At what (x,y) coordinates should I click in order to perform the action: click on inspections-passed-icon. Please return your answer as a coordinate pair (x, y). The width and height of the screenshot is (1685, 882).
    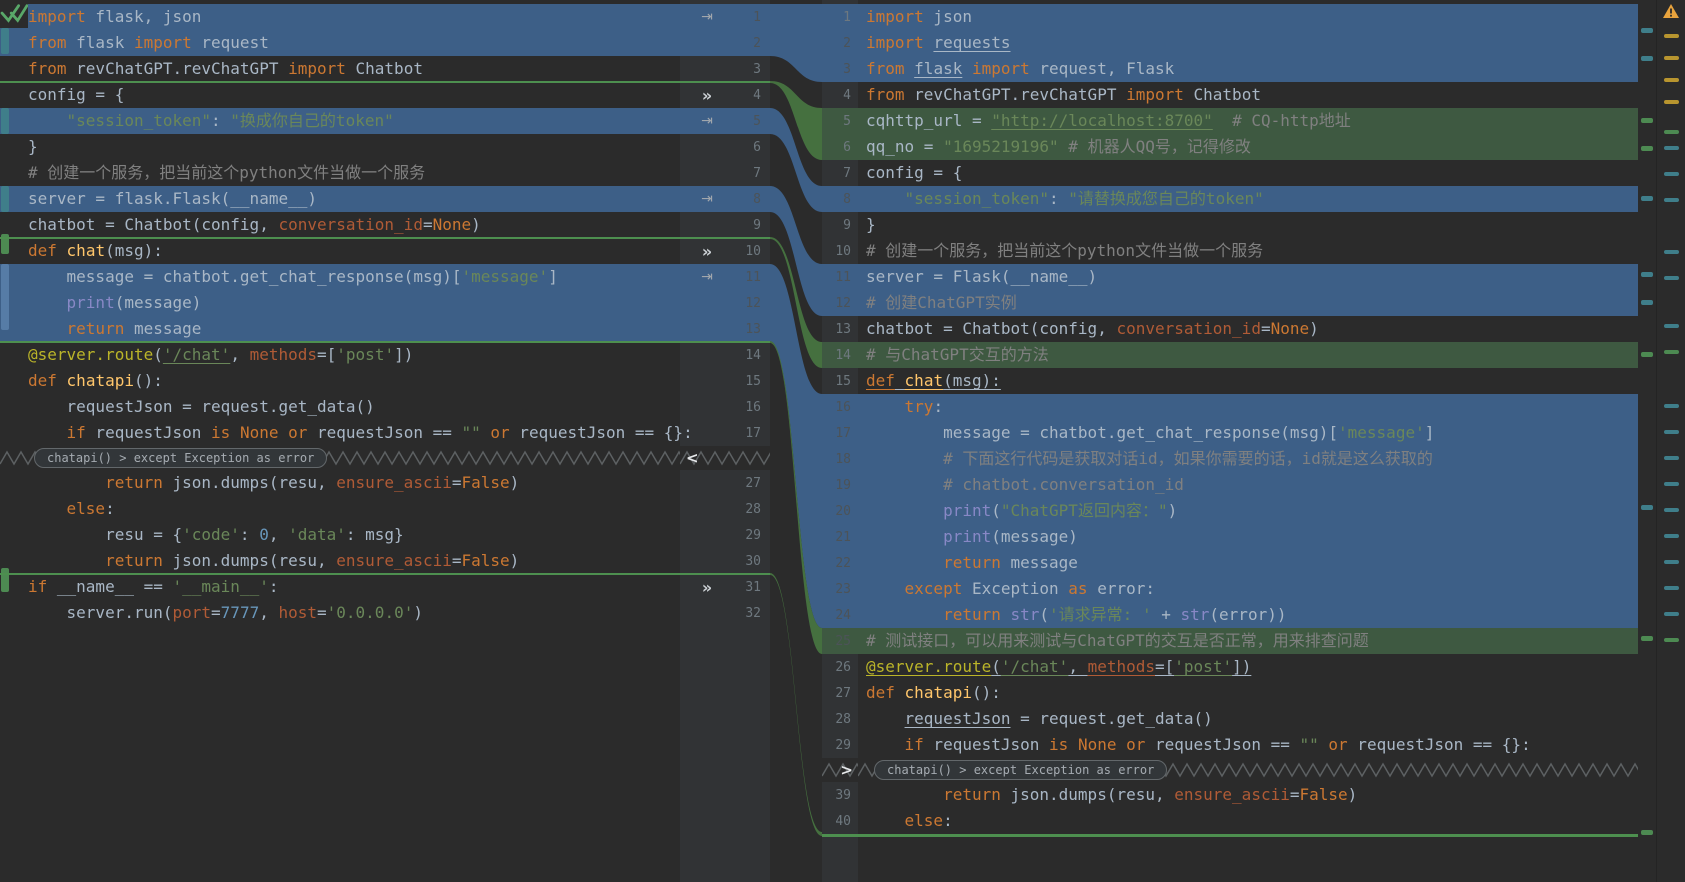
    Looking at the image, I should click on (14, 14).